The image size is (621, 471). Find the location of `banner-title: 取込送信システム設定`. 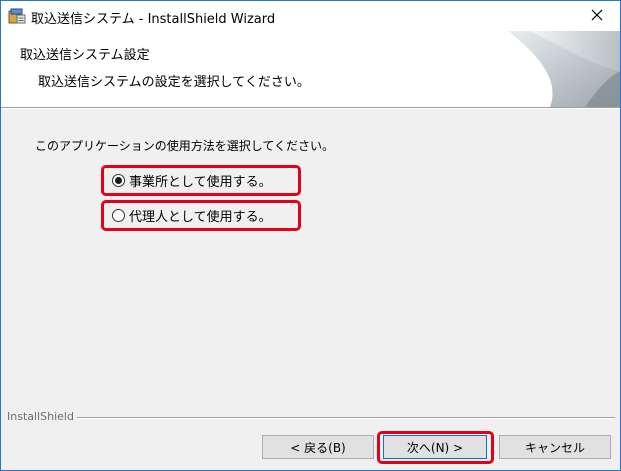

banner-title: 取込送信システム設定 is located at coordinates (85, 55).